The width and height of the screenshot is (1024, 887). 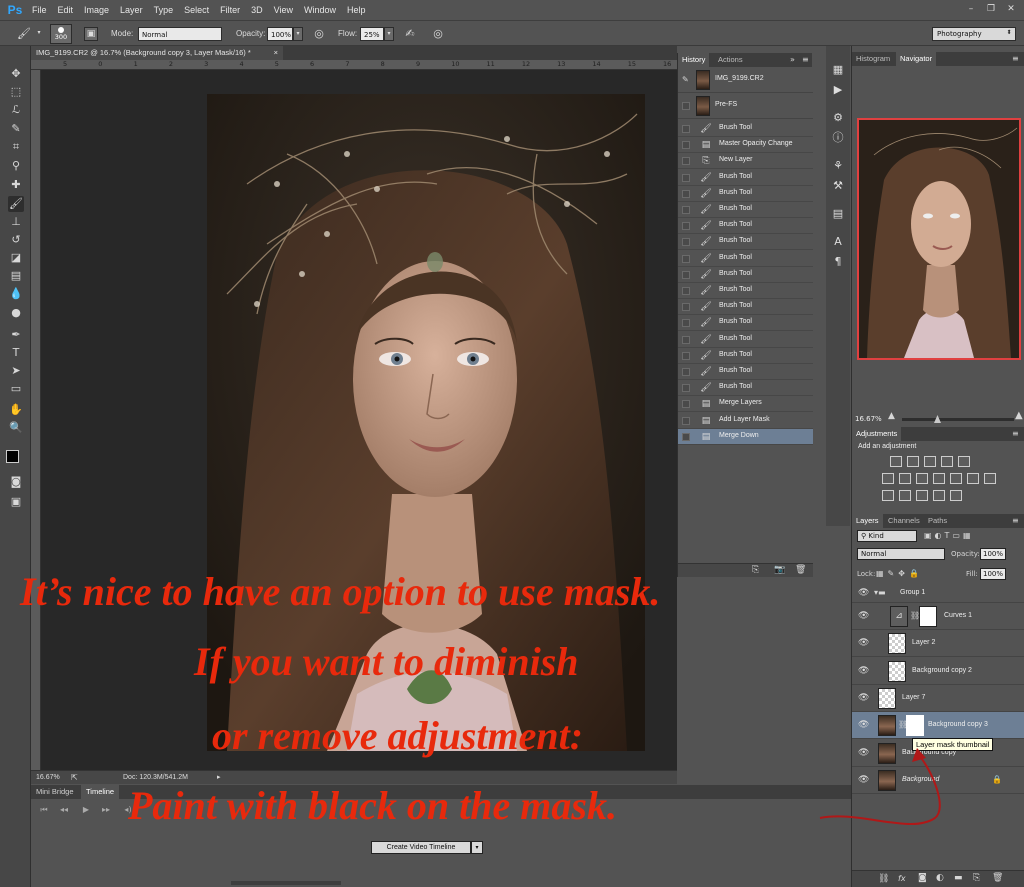 What do you see at coordinates (838, 262) in the screenshot?
I see `paragraph-panel-icon: ¶` at bounding box center [838, 262].